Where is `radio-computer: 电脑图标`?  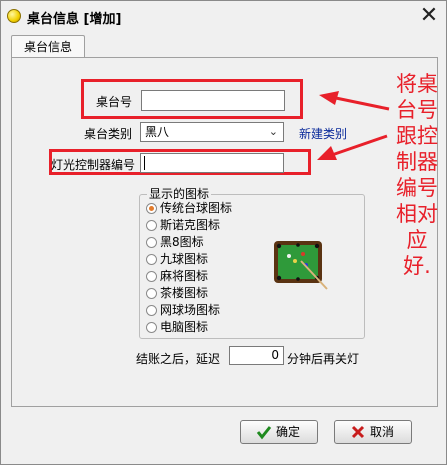
radio-computer: 电脑图标 is located at coordinates (177, 326).